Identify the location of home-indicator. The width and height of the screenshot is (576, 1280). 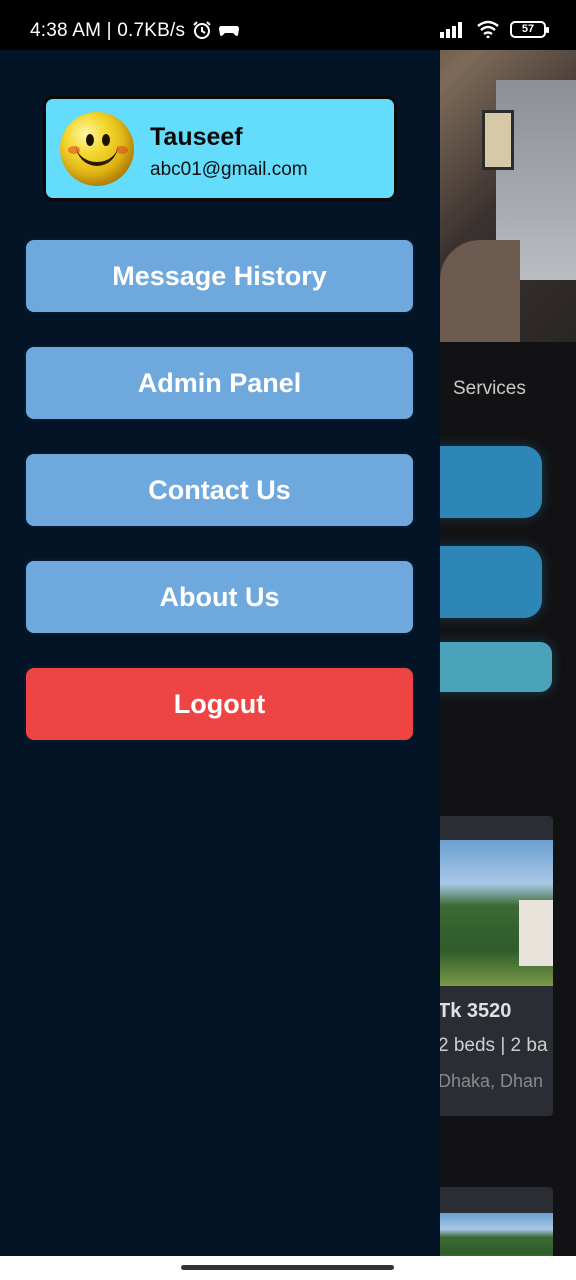
(287, 1267).